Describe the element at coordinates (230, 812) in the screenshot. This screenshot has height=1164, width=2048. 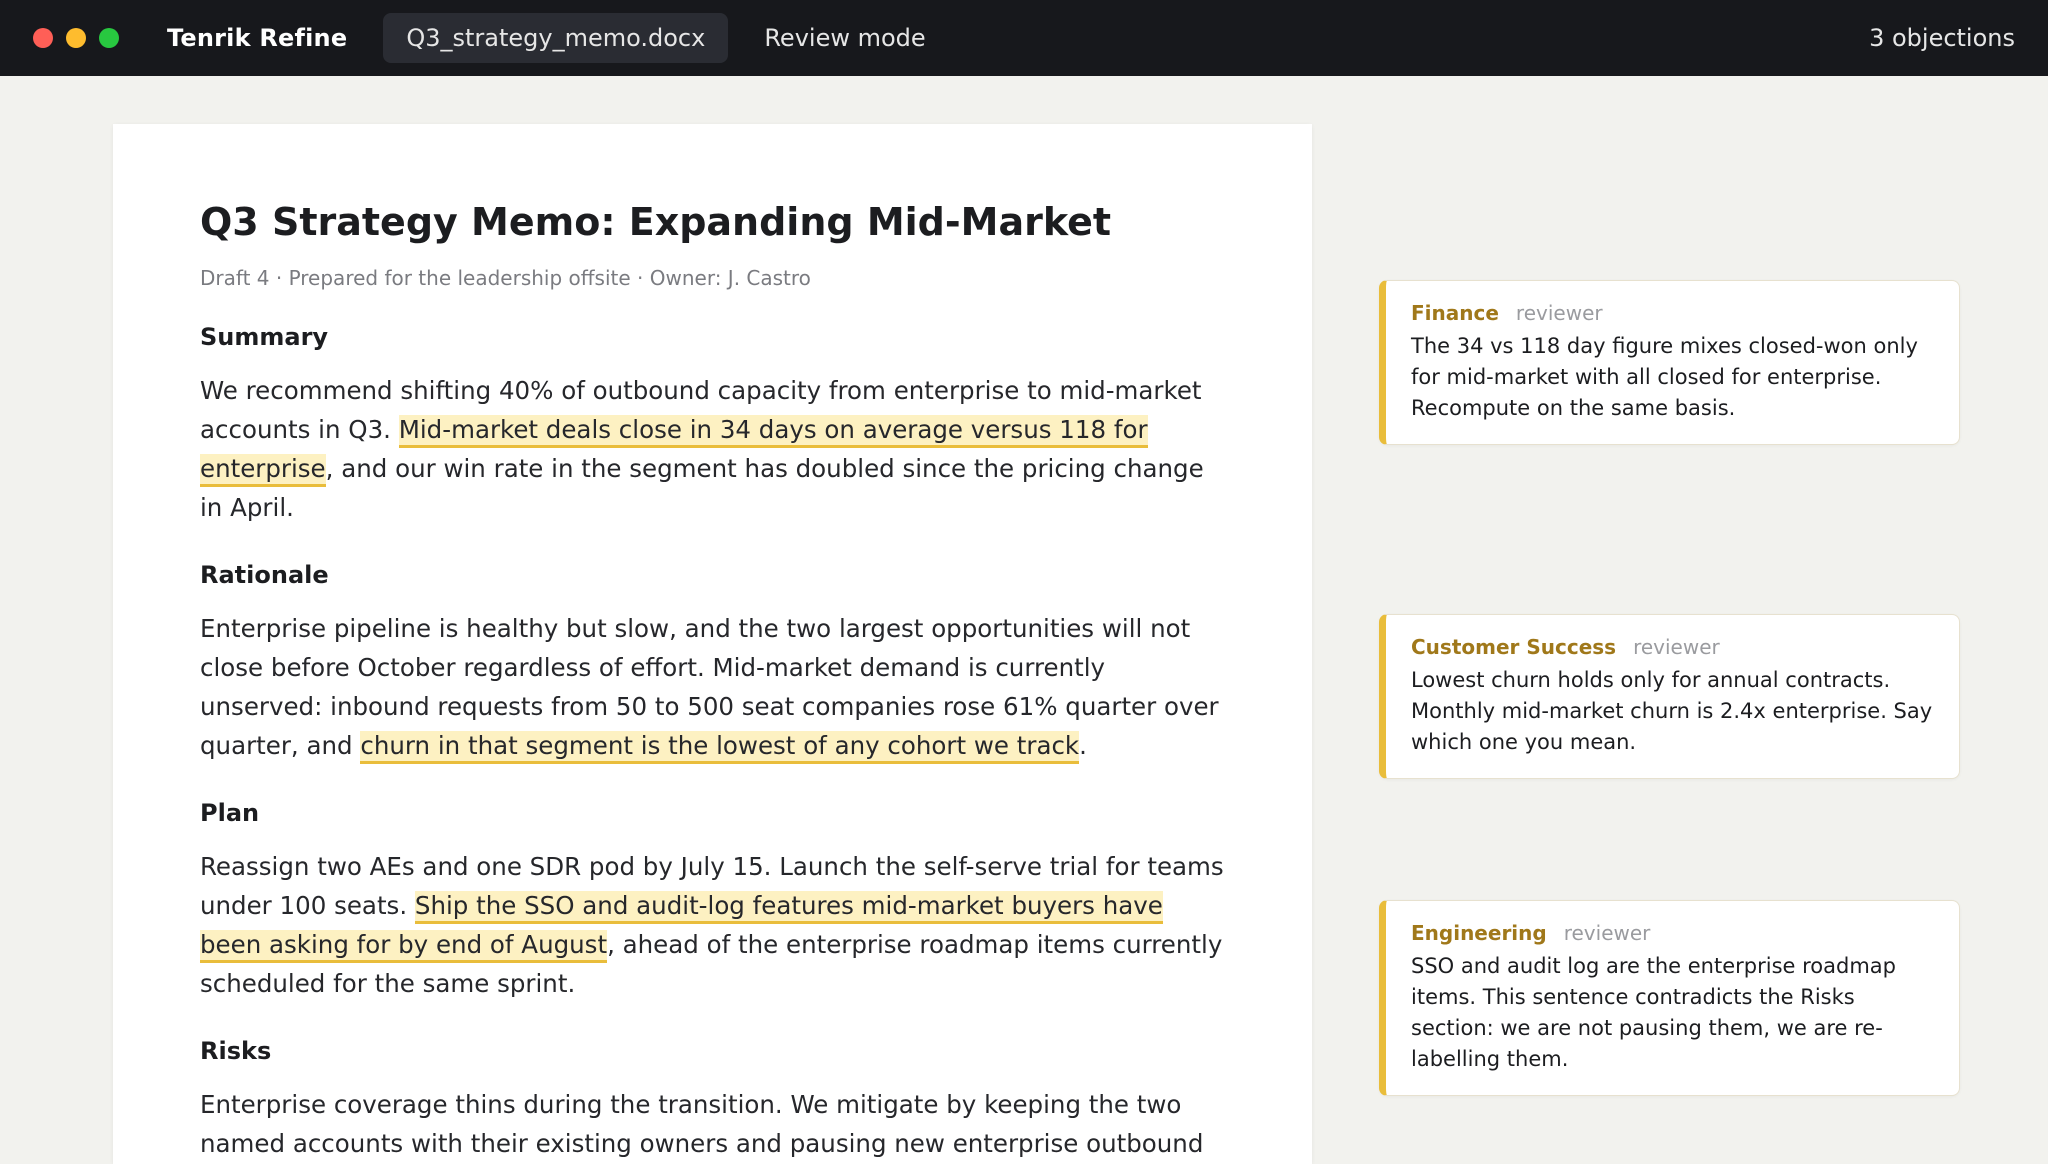
I see `section-heading-plan: Plan` at that location.